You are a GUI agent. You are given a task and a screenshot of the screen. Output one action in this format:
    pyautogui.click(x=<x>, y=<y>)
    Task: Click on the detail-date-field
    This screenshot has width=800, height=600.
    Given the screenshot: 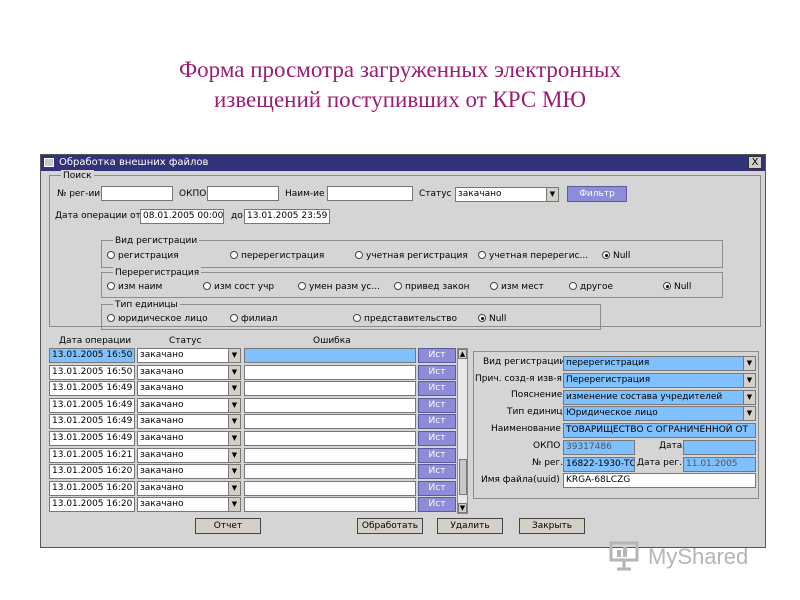 What is the action you would take?
    pyautogui.click(x=719, y=447)
    